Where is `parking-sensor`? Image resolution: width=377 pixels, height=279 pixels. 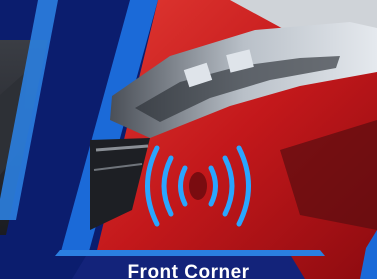
parking-sensor is located at coordinates (198, 186).